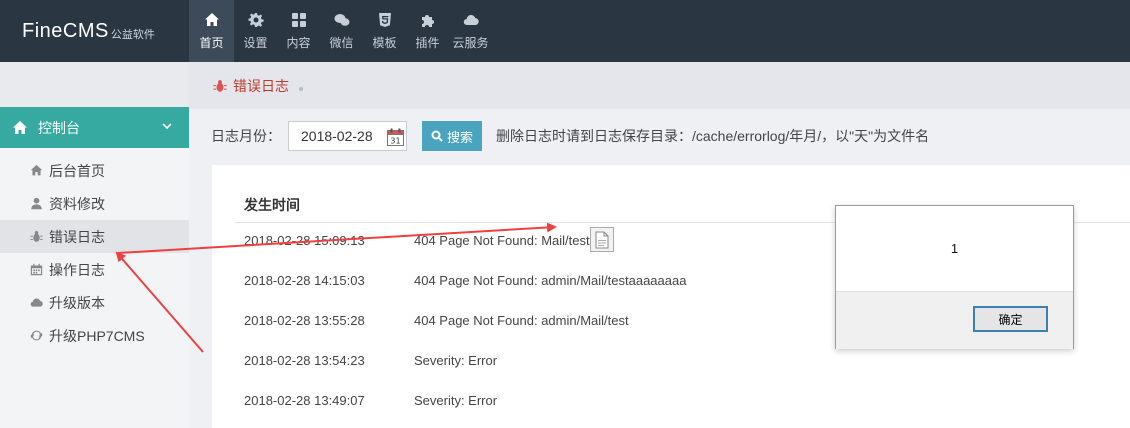  Describe the element at coordinates (427, 31) in the screenshot. I see `topnav-plugins: 插件` at that location.